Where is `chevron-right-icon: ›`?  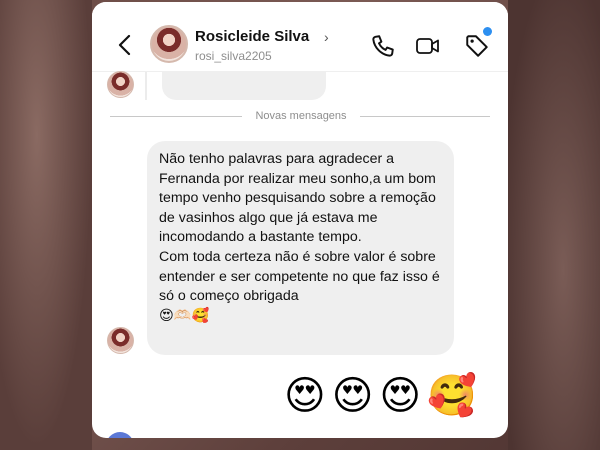 chevron-right-icon: › is located at coordinates (326, 37).